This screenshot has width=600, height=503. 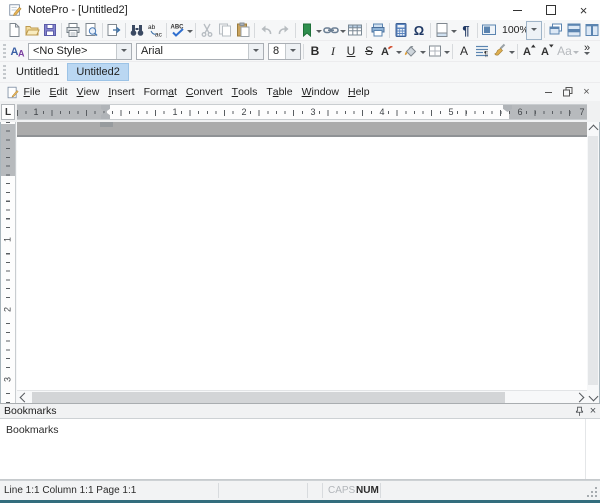 What do you see at coordinates (390, 51) in the screenshot?
I see `font-color-button: A` at bounding box center [390, 51].